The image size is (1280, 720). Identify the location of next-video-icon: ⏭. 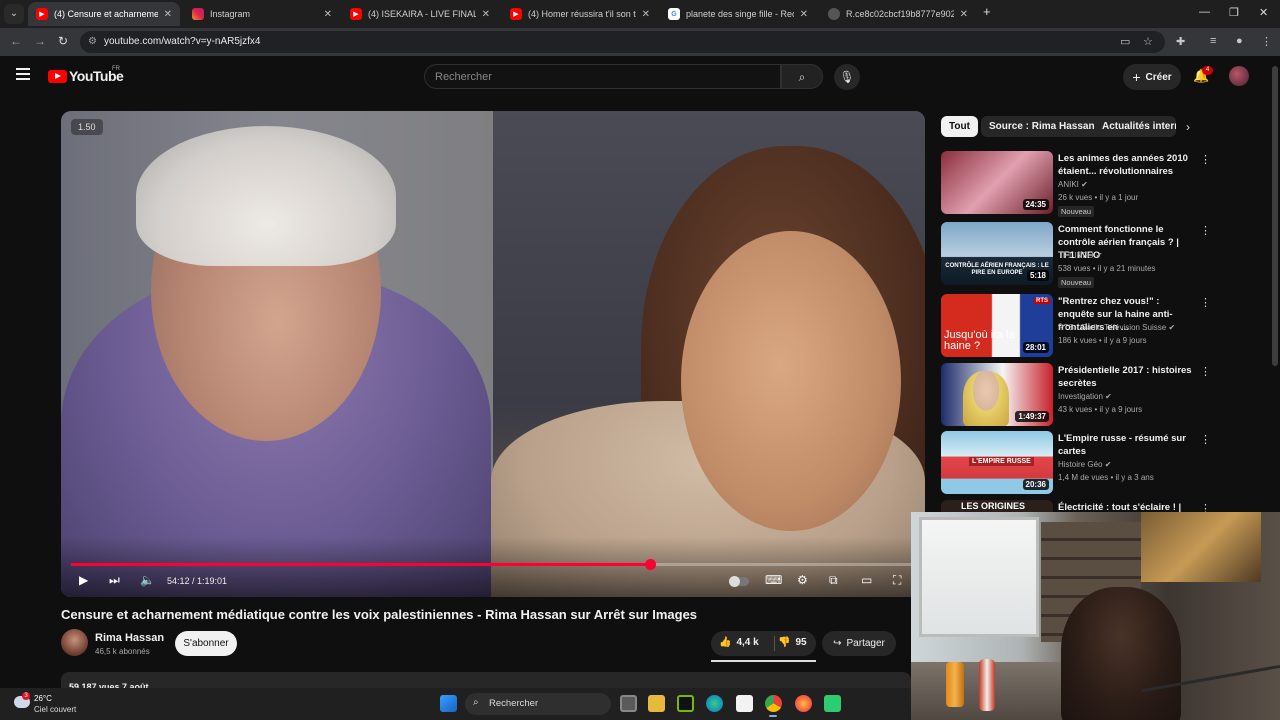
(114, 580).